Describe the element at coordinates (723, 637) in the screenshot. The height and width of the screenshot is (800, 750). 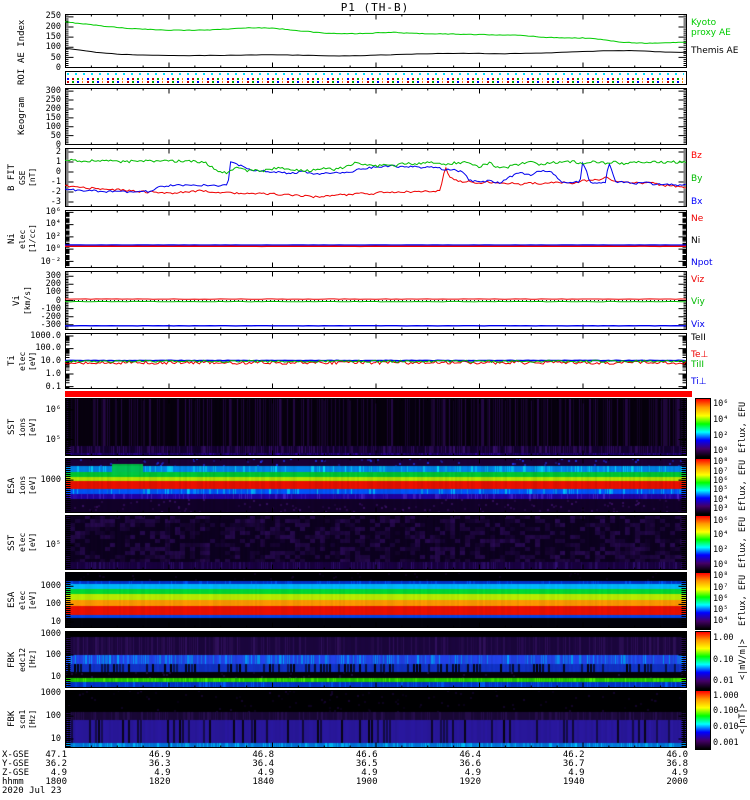
I see `fbk_e-cbtick: 1.00` at that location.